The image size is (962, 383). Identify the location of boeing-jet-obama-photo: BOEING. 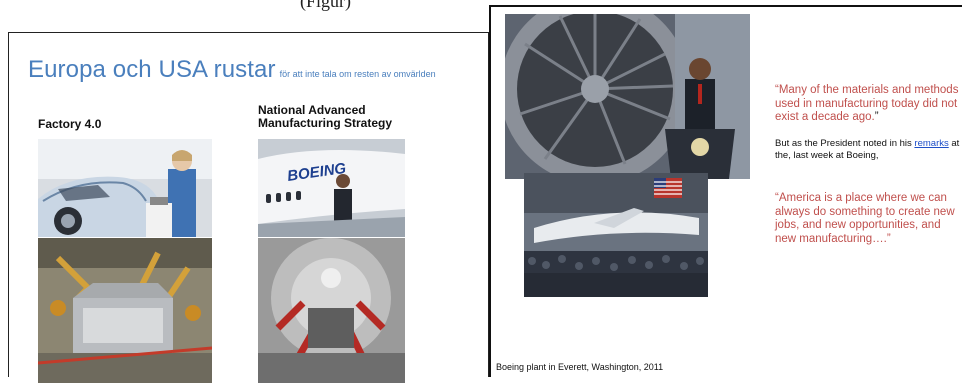
(331, 188).